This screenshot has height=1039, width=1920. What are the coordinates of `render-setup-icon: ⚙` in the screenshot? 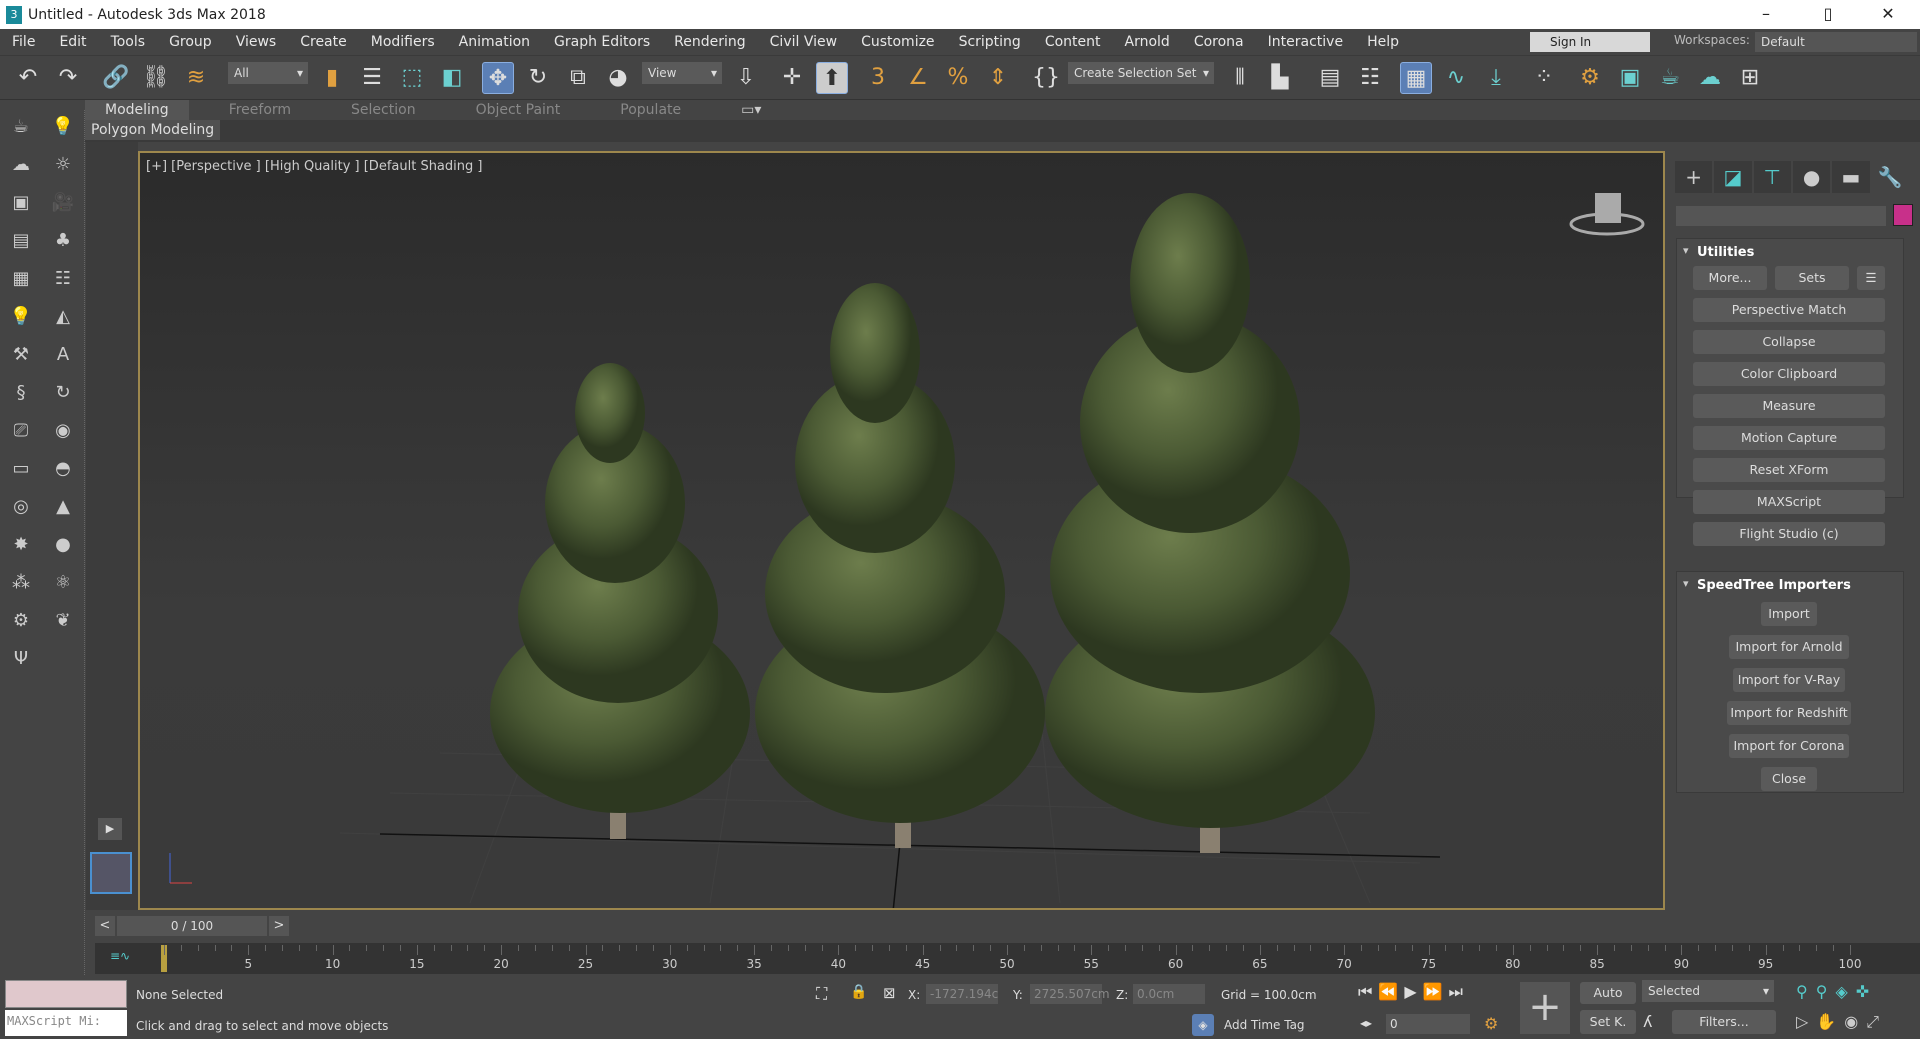 It's located at (1590, 78).